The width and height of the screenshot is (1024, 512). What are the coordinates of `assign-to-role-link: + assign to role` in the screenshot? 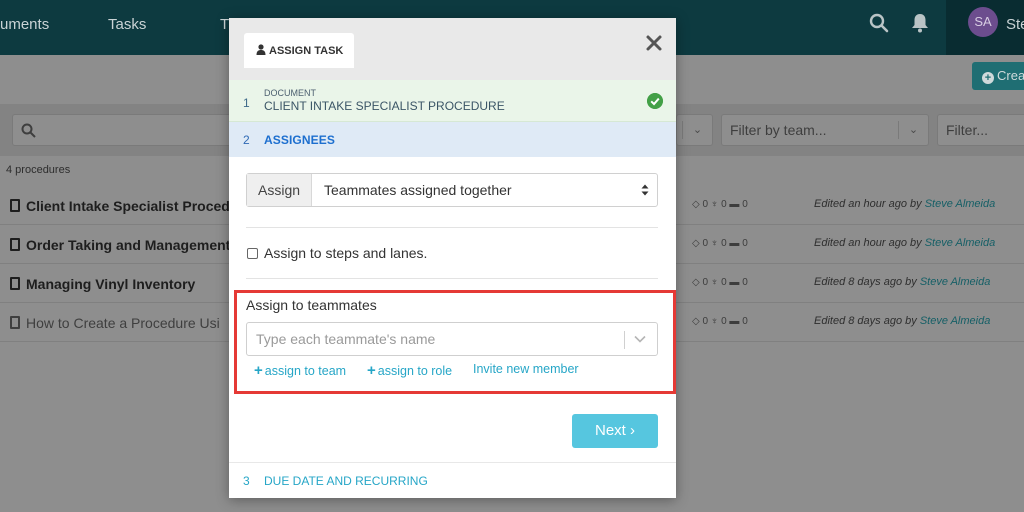 It's located at (409, 370).